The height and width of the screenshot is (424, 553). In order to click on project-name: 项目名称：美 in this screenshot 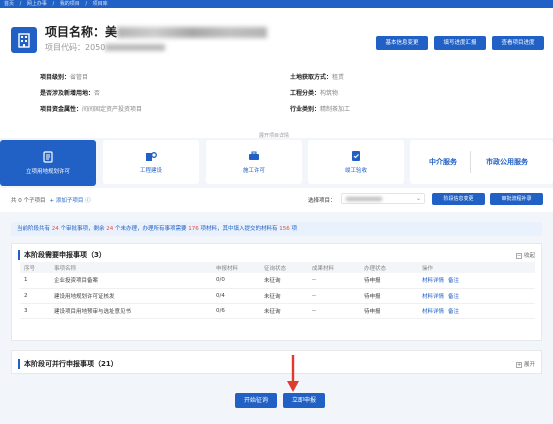, I will do `click(156, 31)`.